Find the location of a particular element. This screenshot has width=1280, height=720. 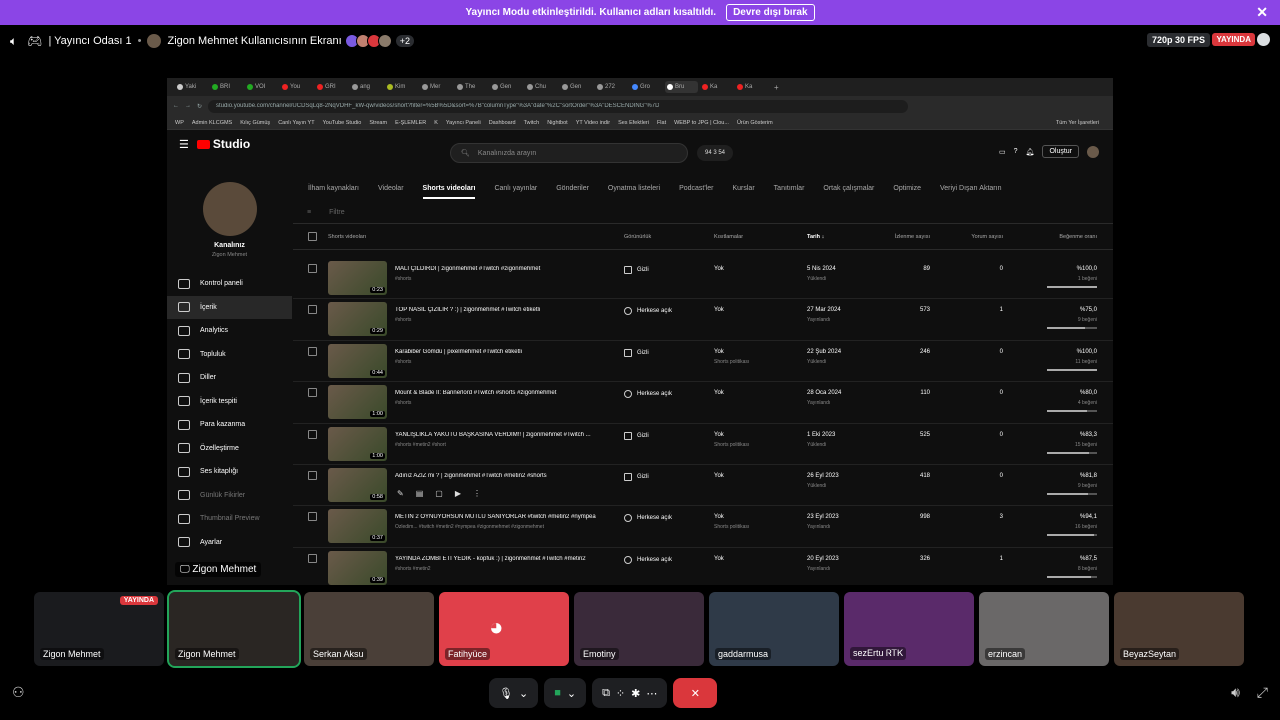

sidebar-item-languages: Diller is located at coordinates (229, 378).